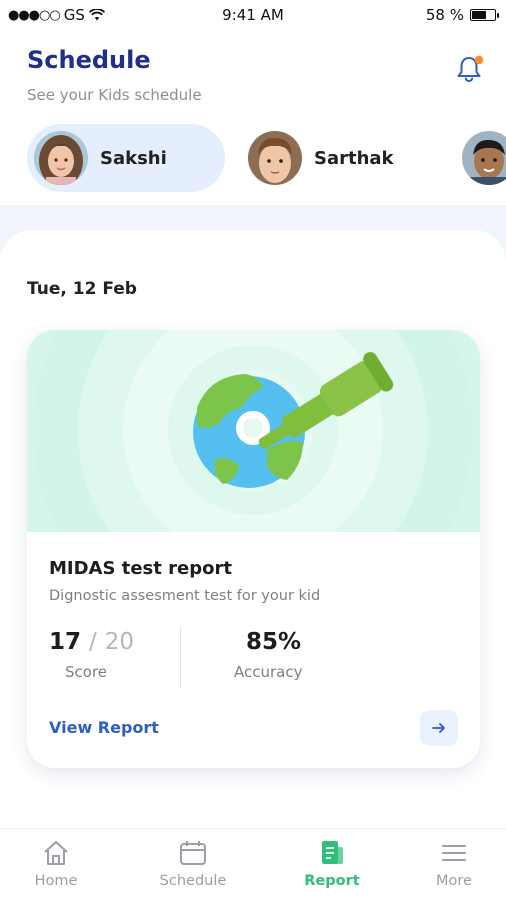  I want to click on schedule-date: Tue, 12 Feb, so click(82, 289).